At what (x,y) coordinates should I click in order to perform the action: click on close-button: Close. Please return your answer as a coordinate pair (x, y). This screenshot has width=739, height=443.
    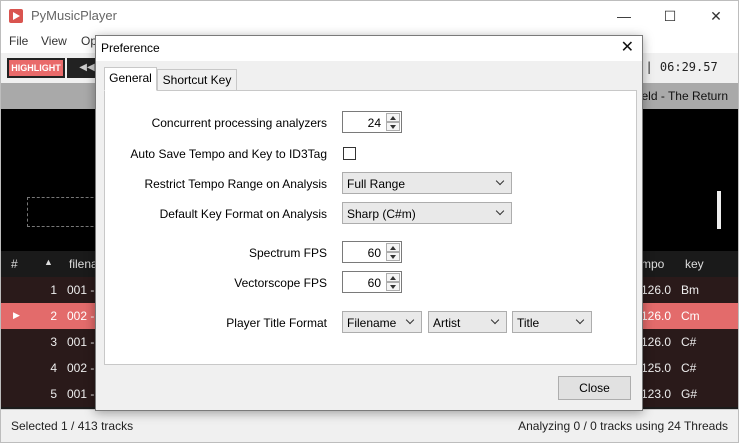
    Looking at the image, I should click on (594, 388).